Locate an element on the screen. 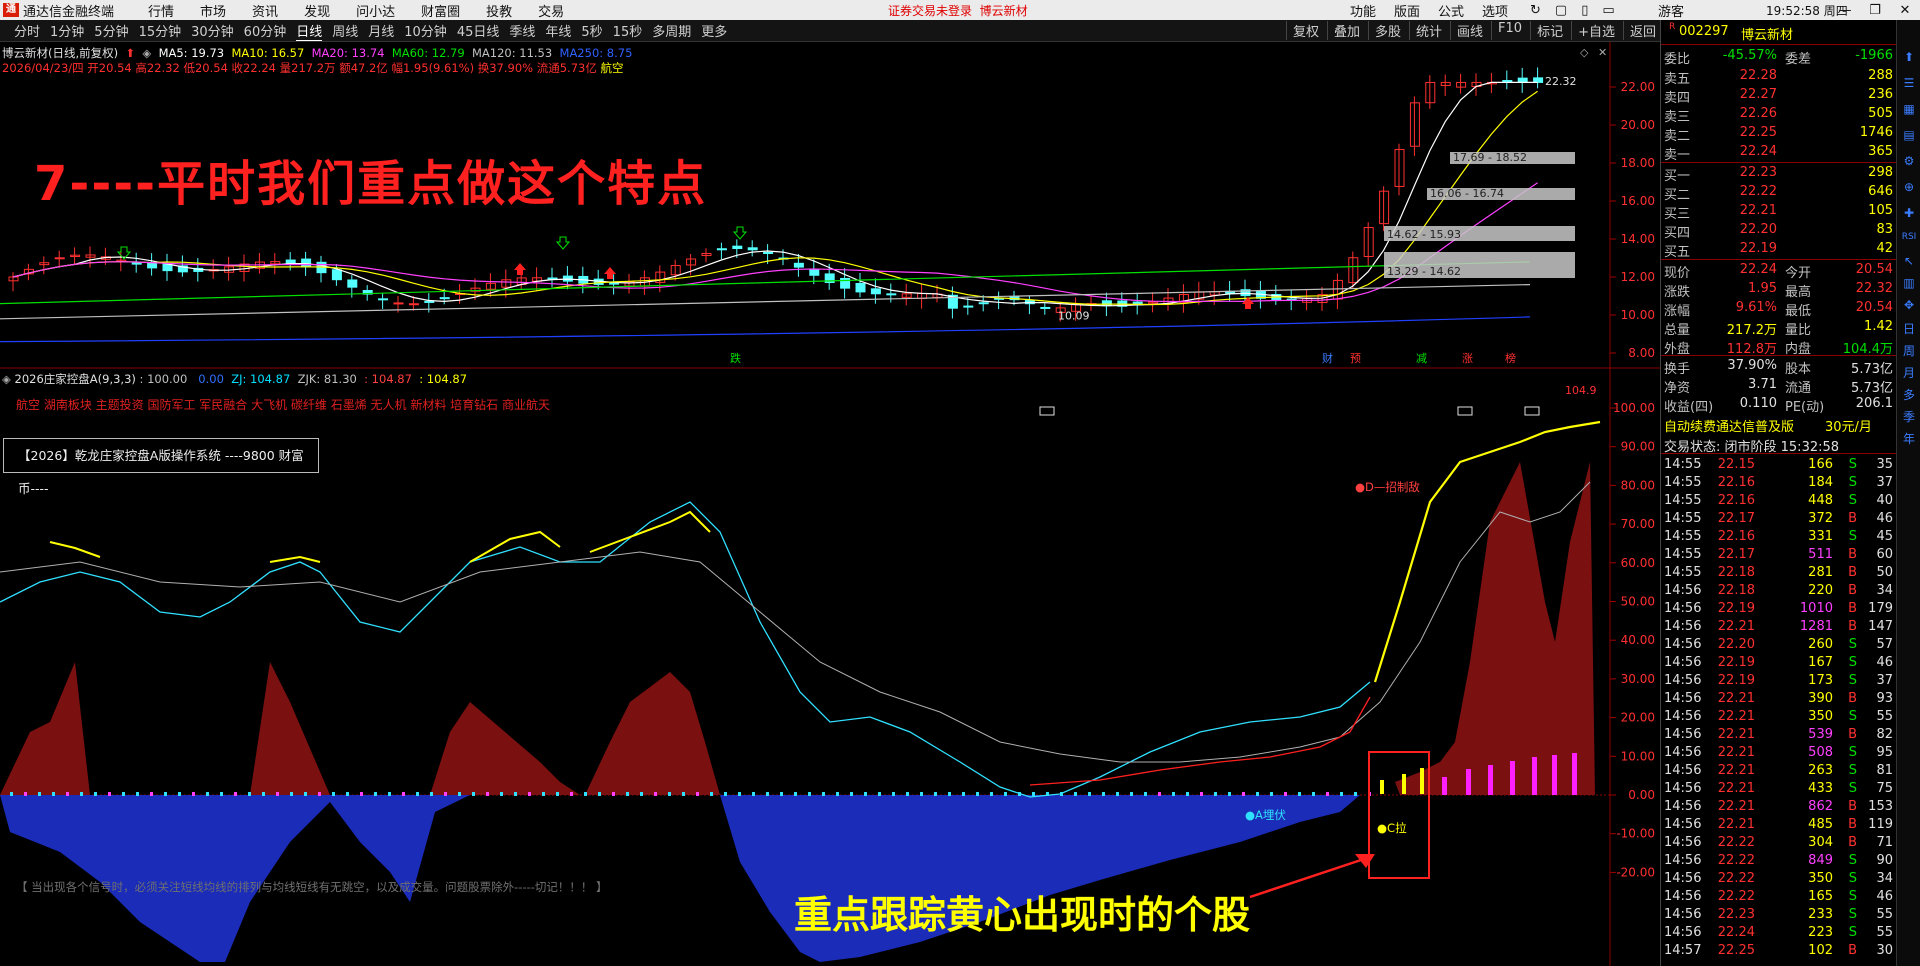 Image resolution: width=1920 pixels, height=966 pixels. day-icon: 日 is located at coordinates (1909, 328).